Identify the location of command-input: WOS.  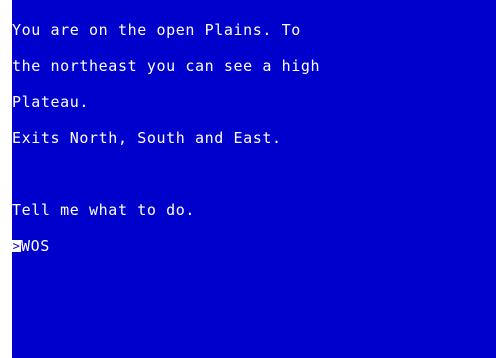
(35, 246).